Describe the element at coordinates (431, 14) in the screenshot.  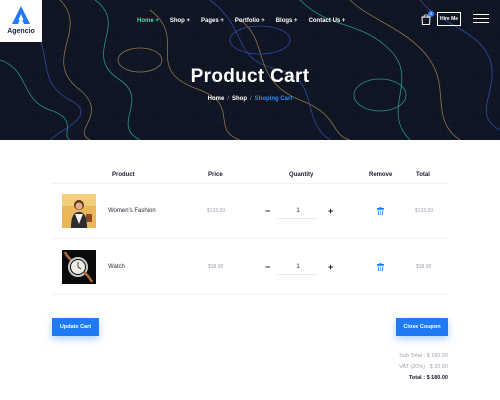
I see `cart-count-badge: 0` at that location.